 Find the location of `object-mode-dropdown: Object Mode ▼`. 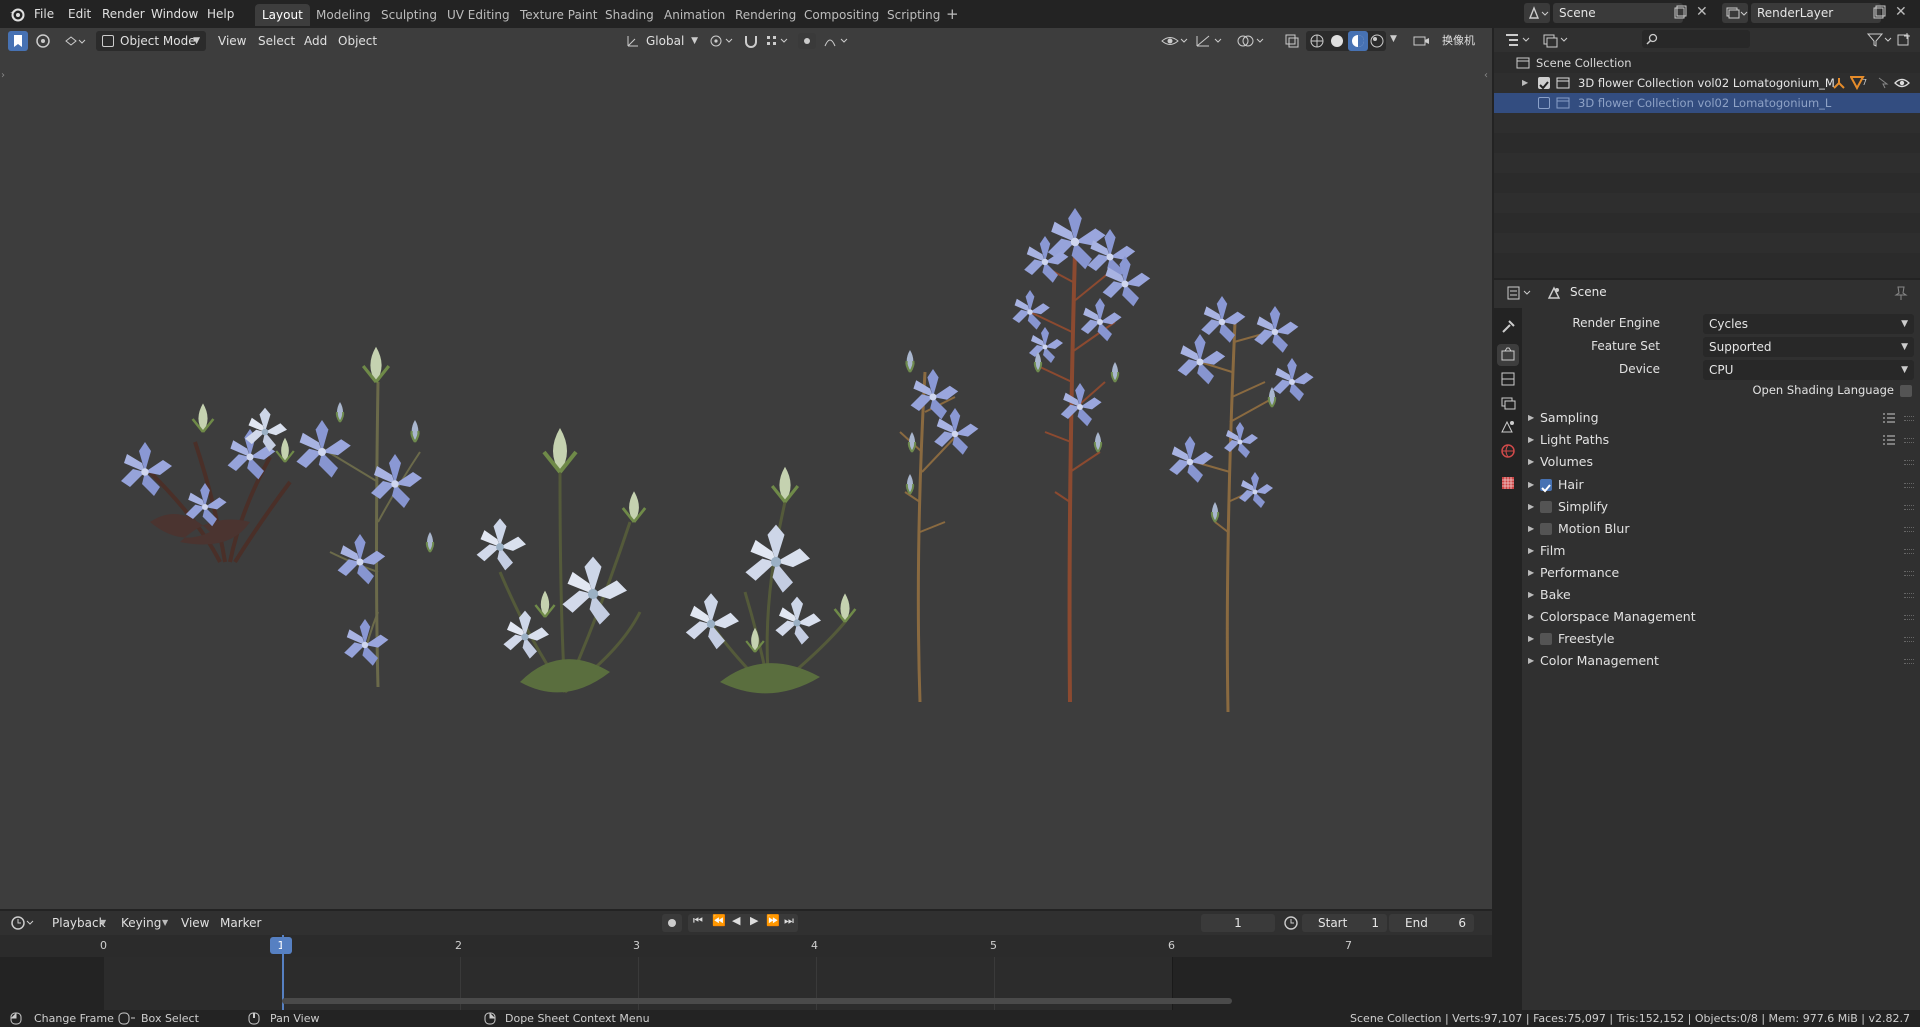

object-mode-dropdown: Object Mode ▼ is located at coordinates (151, 41).